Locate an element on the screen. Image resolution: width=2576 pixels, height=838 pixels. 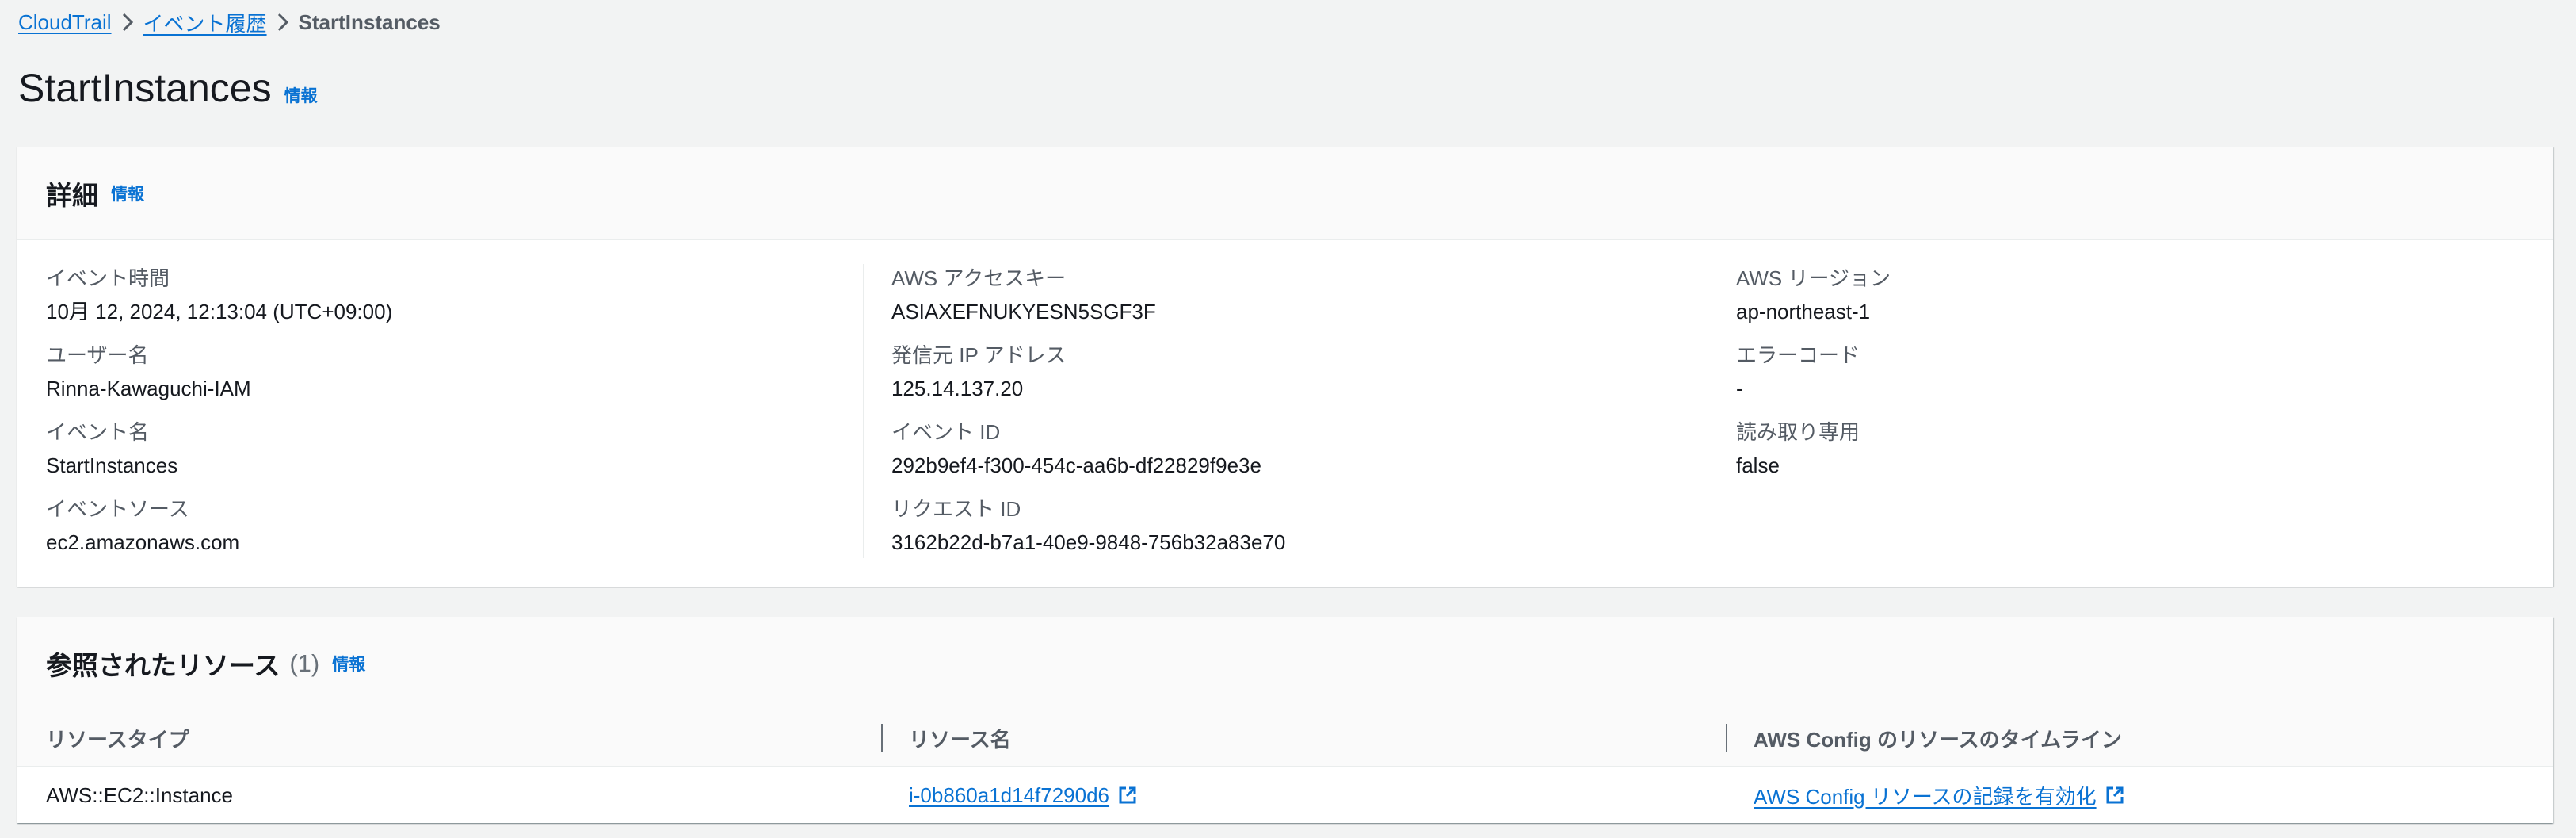
detail-event-name: イベント名 StartInstances is located at coordinates (454, 456).